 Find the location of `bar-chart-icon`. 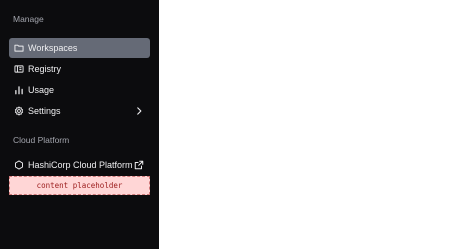

bar-chart-icon is located at coordinates (18, 90).